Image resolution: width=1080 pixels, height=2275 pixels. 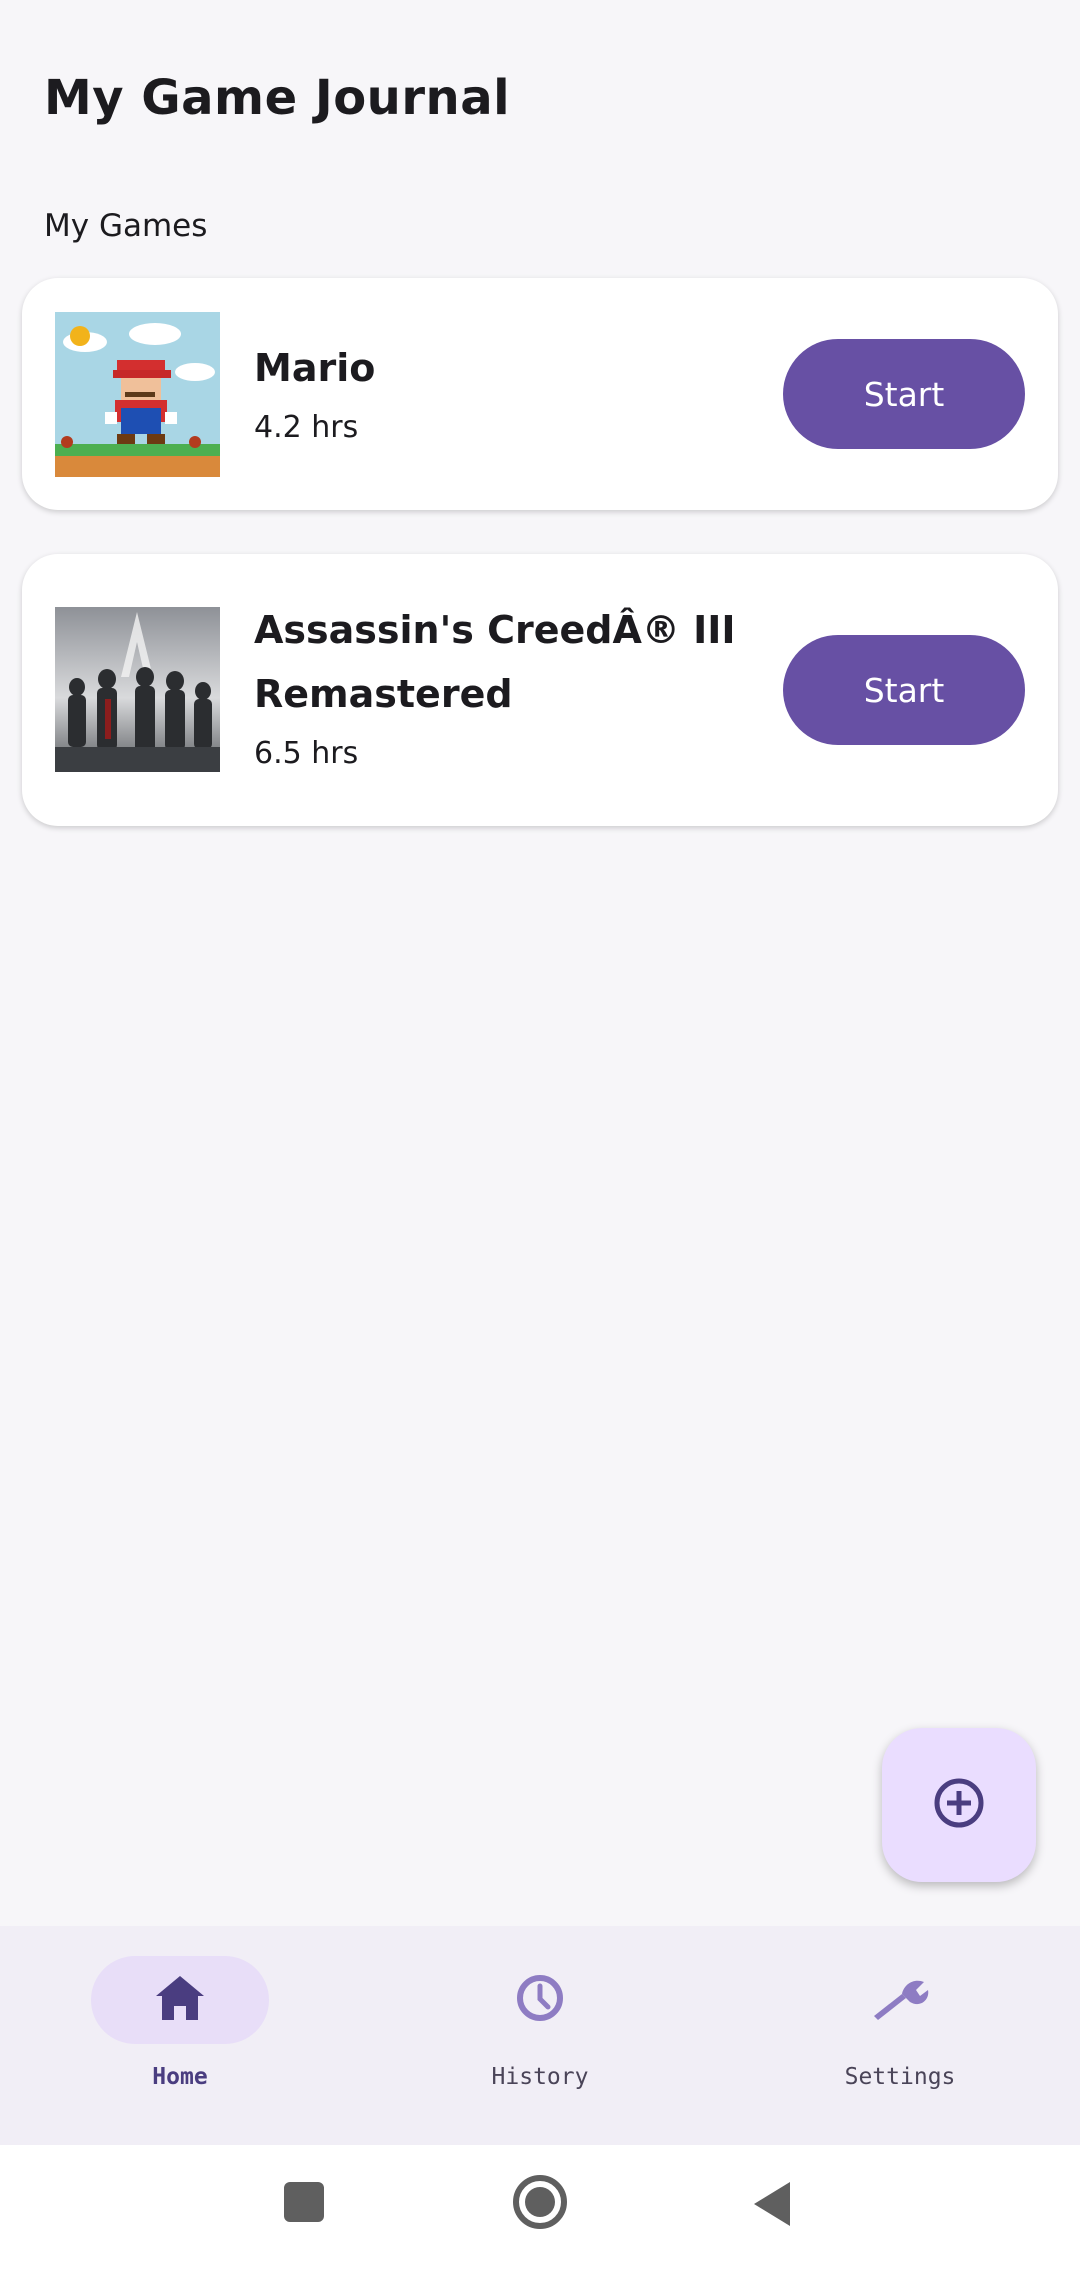 I want to click on home-button-icon, so click(x=540, y=2205).